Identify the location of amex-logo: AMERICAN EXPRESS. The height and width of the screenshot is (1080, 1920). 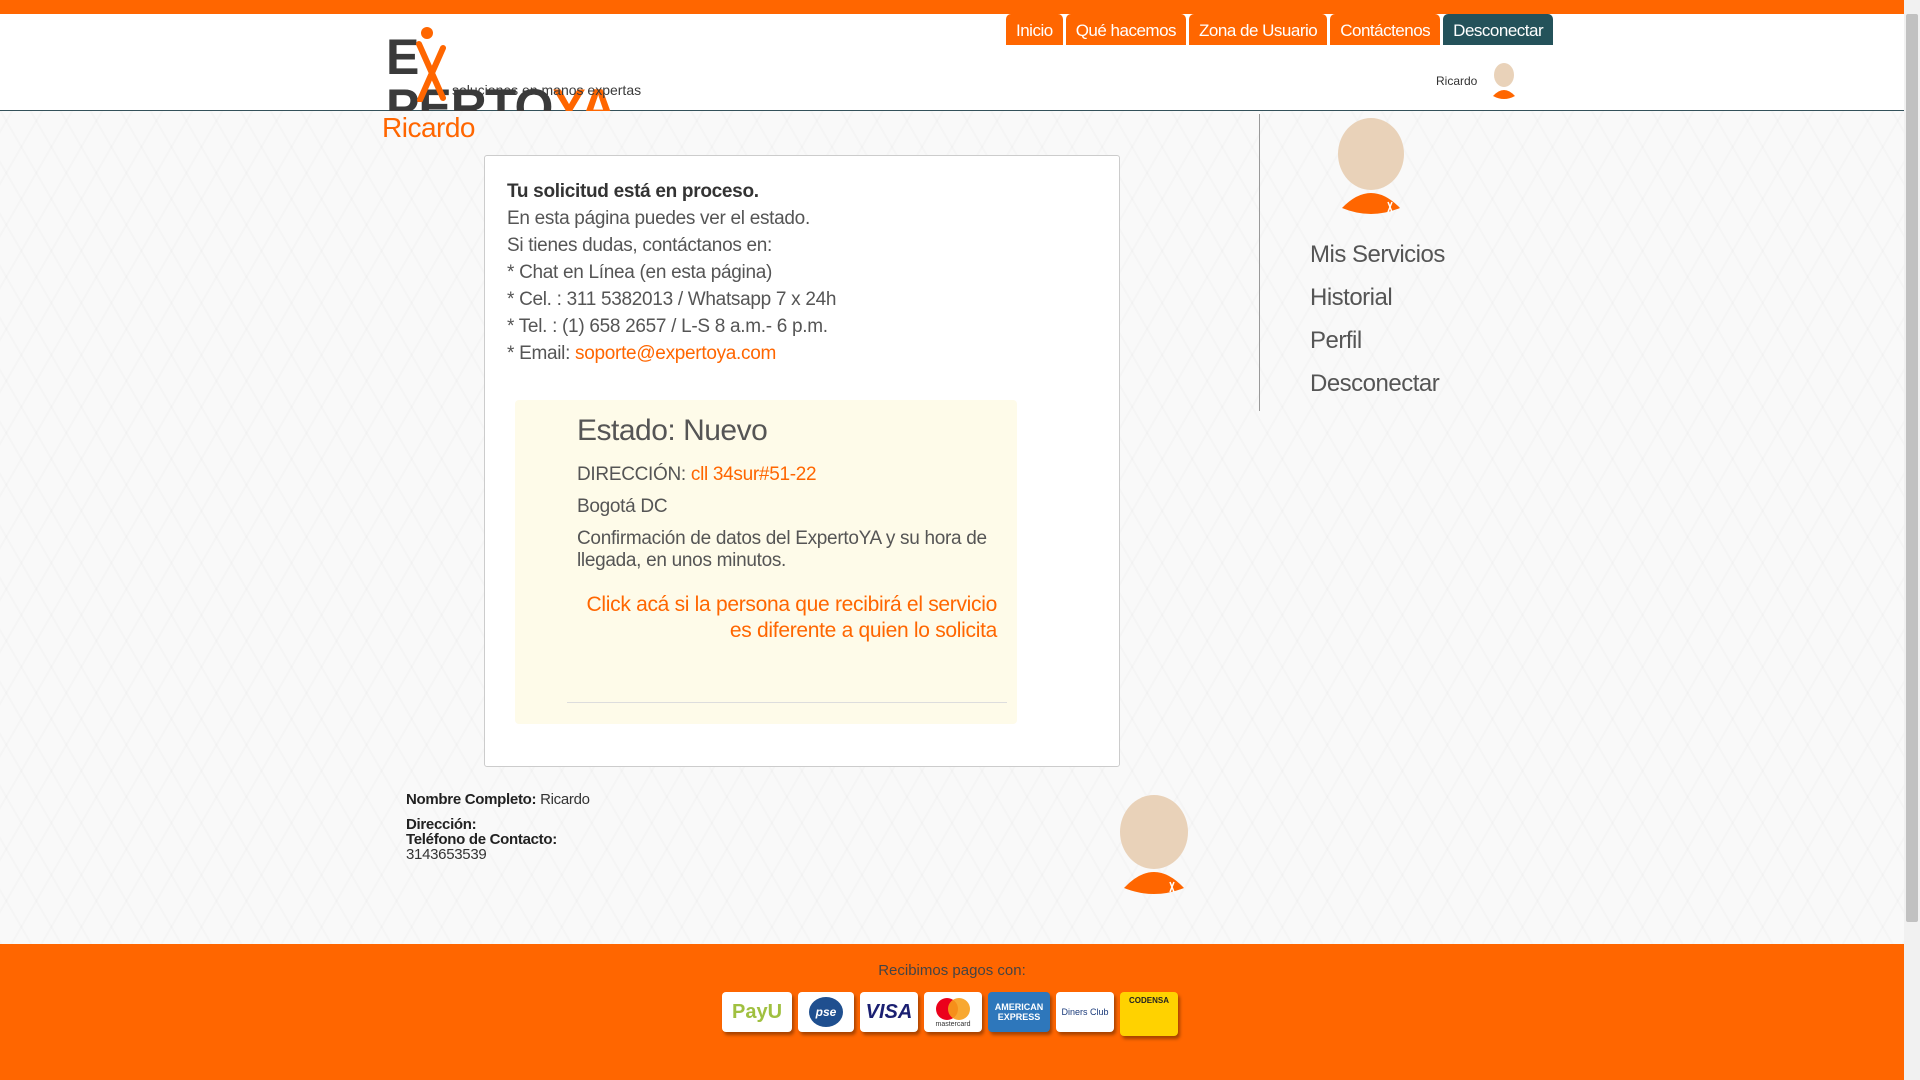
(1019, 1012).